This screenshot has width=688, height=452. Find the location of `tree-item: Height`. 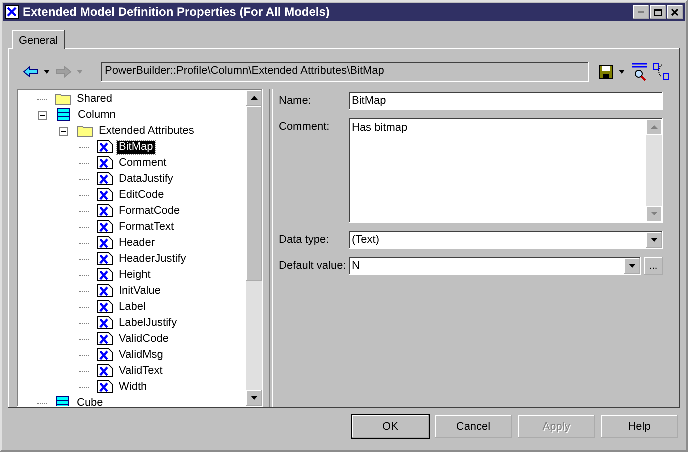

tree-item: Height is located at coordinates (135, 275).